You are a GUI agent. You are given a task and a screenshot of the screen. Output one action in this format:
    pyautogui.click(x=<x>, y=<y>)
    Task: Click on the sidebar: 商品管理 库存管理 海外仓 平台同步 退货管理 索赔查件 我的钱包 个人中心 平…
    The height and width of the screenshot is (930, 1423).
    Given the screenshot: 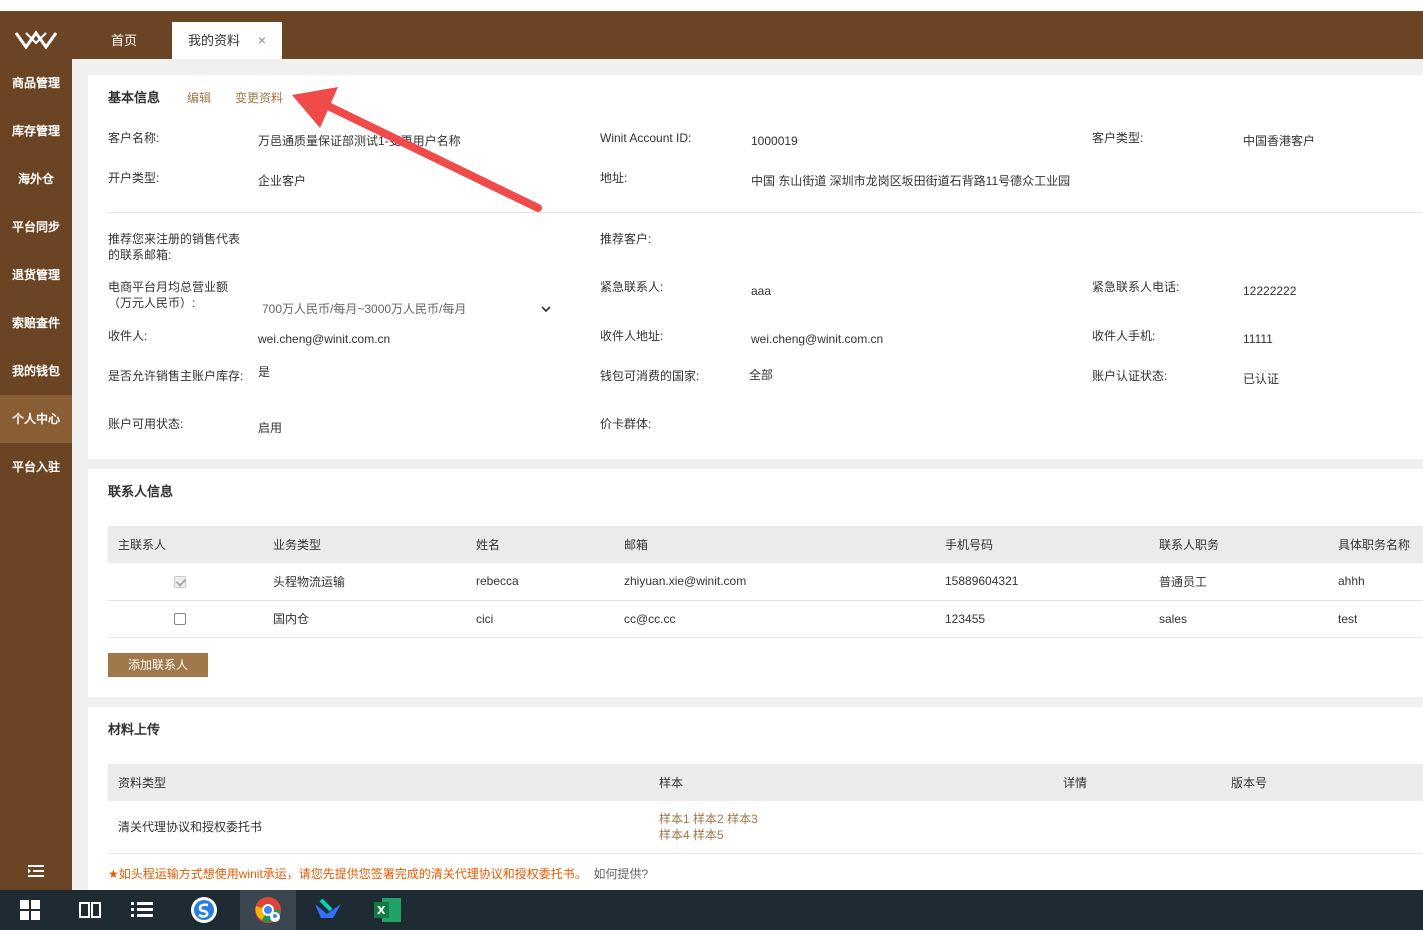 What is the action you would take?
    pyautogui.click(x=36, y=450)
    